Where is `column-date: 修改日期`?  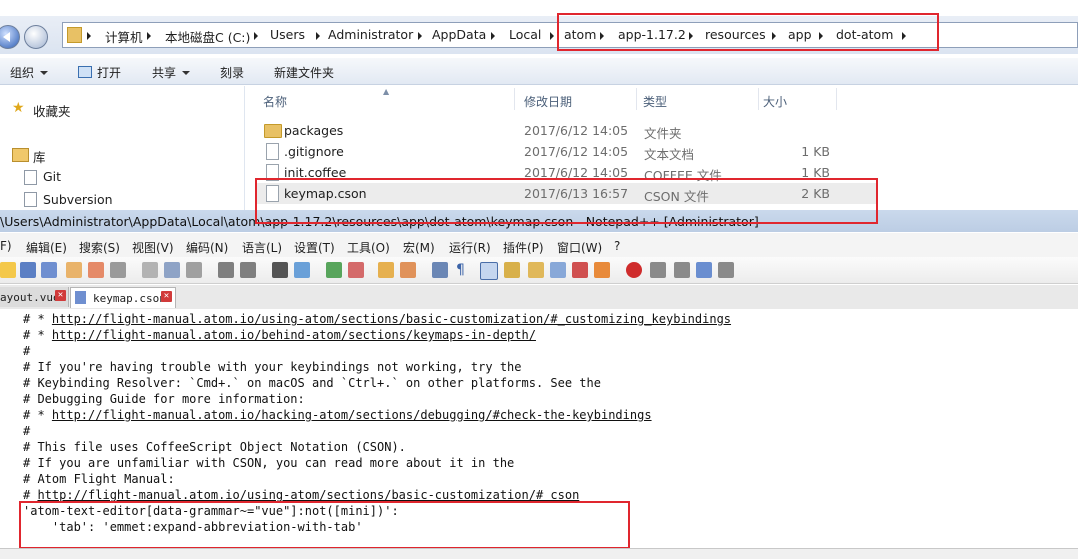 column-date: 修改日期 is located at coordinates (548, 101).